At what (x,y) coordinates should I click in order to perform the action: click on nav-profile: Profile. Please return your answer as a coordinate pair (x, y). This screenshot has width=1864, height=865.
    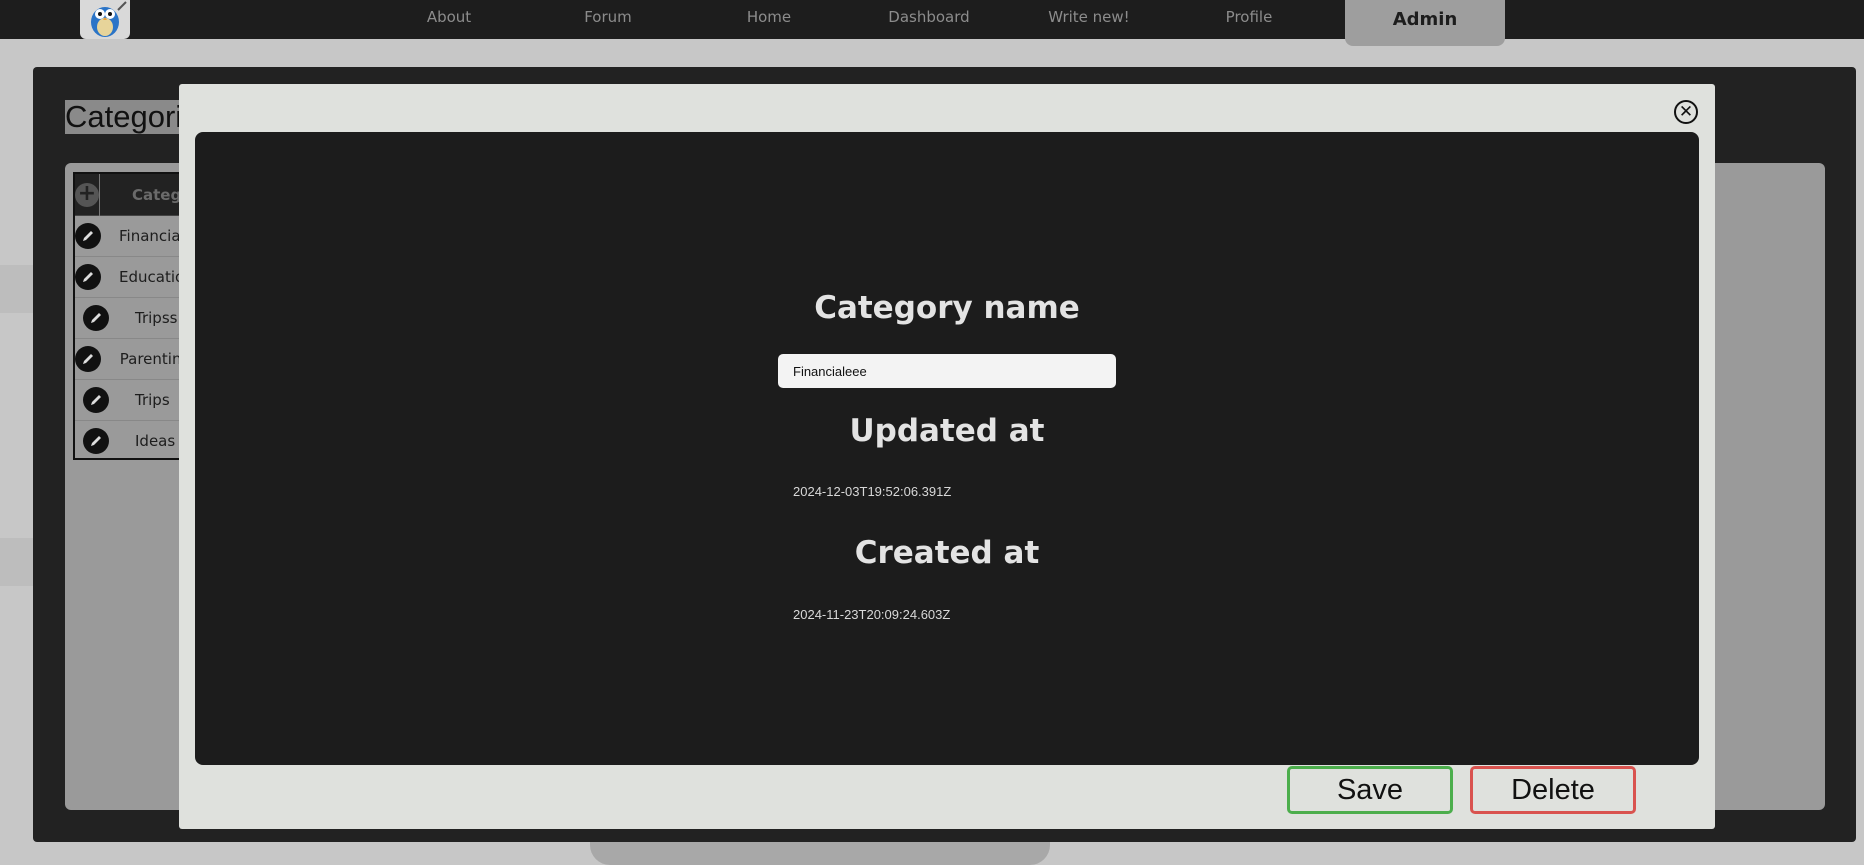
    Looking at the image, I should click on (1249, 16).